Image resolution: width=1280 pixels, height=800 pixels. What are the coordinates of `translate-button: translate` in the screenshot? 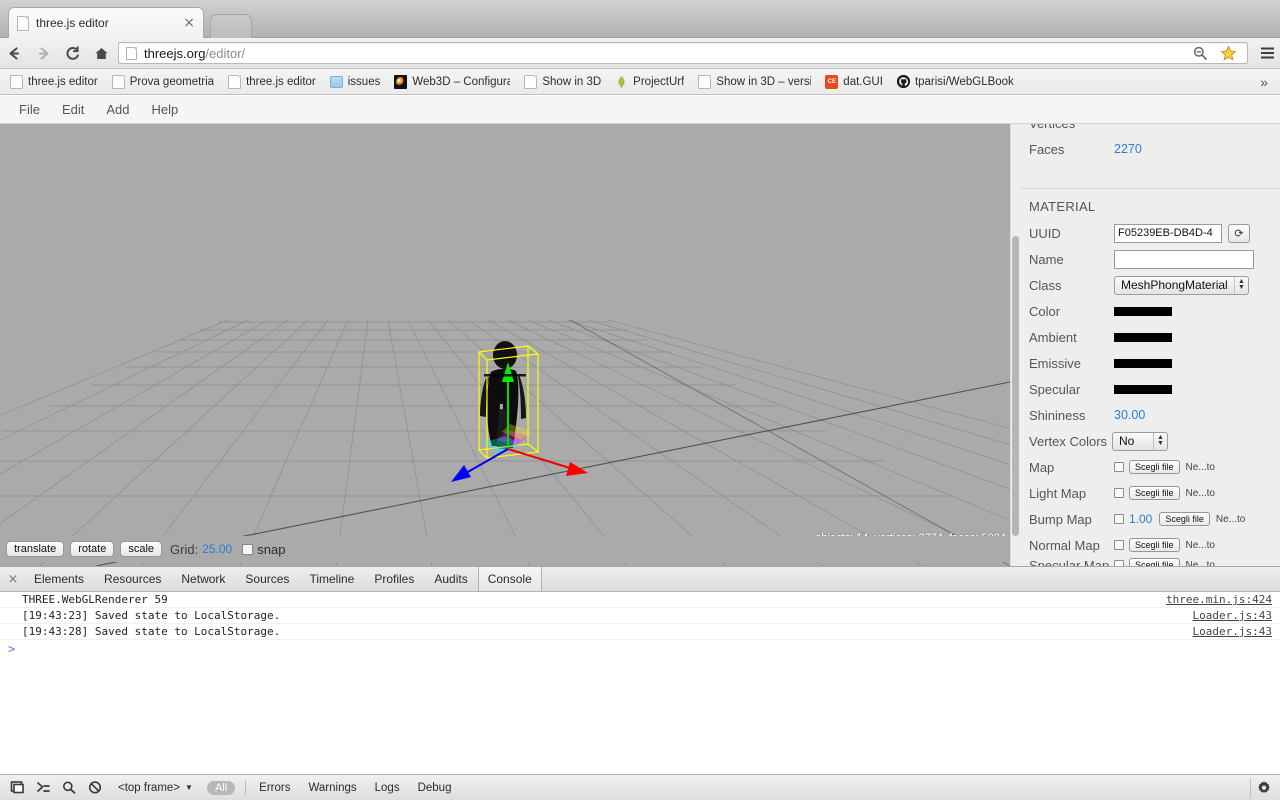 It's located at (35, 549).